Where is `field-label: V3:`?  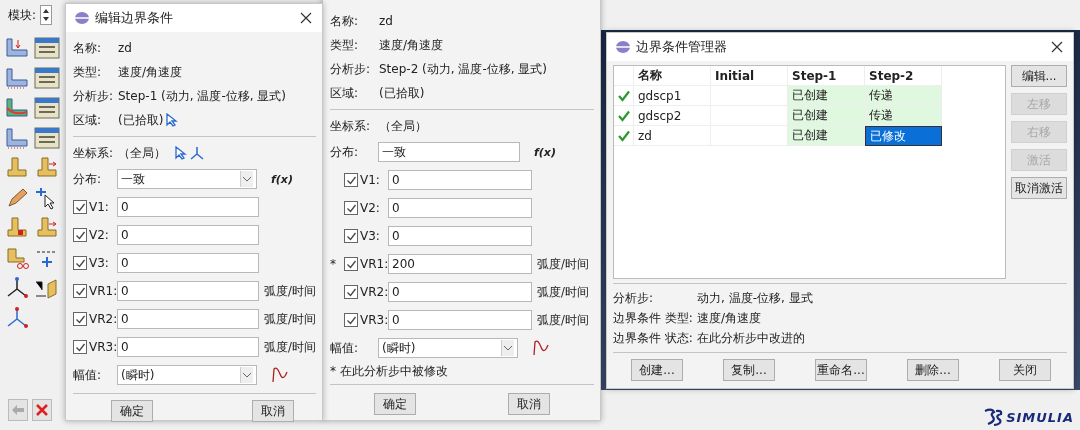
field-label: V3: is located at coordinates (99, 263).